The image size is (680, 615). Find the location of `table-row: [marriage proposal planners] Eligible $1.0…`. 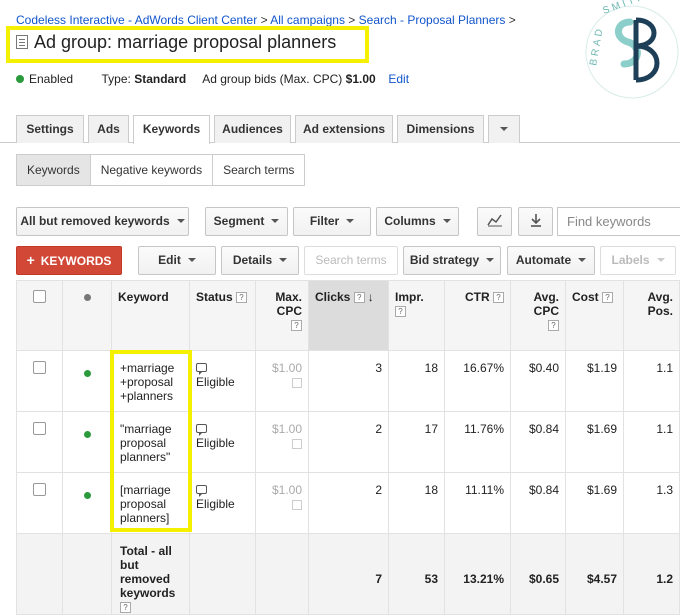

table-row: [marriage proposal planners] Eligible $1.0… is located at coordinates (348, 503).